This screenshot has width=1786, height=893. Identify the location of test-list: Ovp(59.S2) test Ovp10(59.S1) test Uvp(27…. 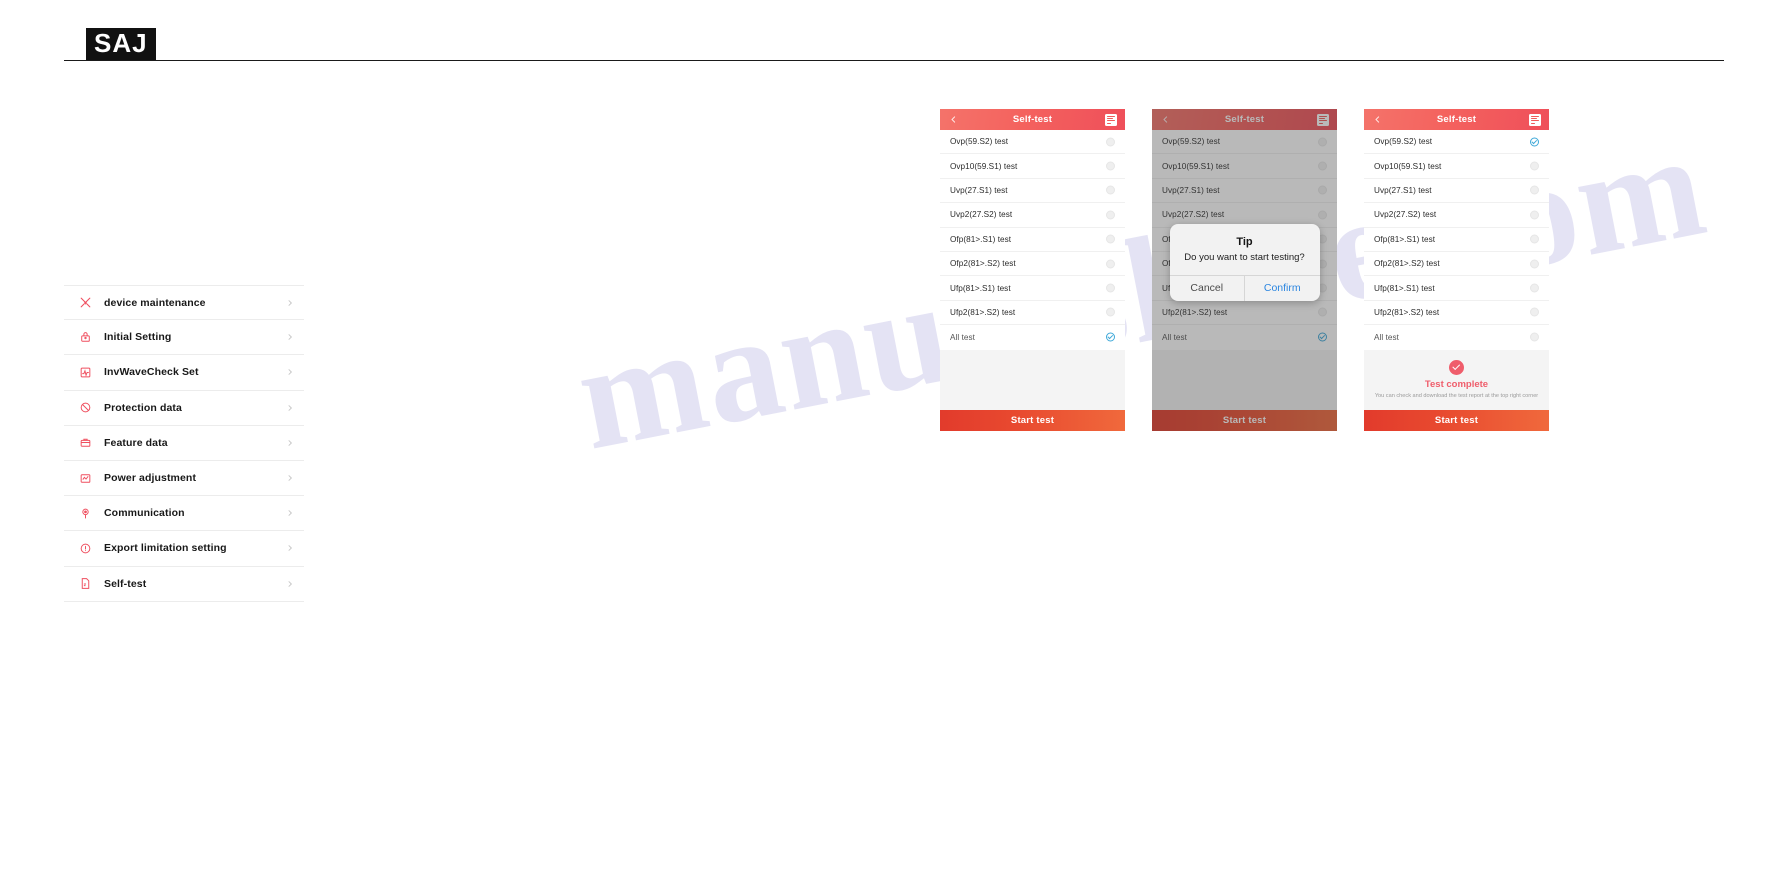
(1456, 240).